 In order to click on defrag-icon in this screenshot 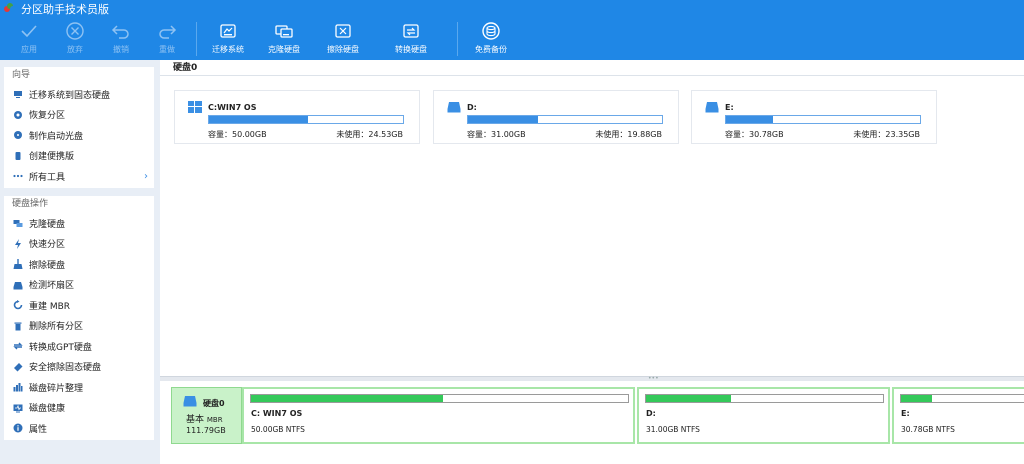, I will do `click(18, 387)`.